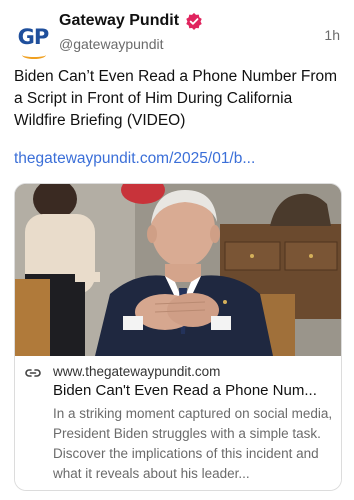 Image resolution: width=354 pixels, height=500 pixels. I want to click on handle: @gatewaypundit, so click(111, 44).